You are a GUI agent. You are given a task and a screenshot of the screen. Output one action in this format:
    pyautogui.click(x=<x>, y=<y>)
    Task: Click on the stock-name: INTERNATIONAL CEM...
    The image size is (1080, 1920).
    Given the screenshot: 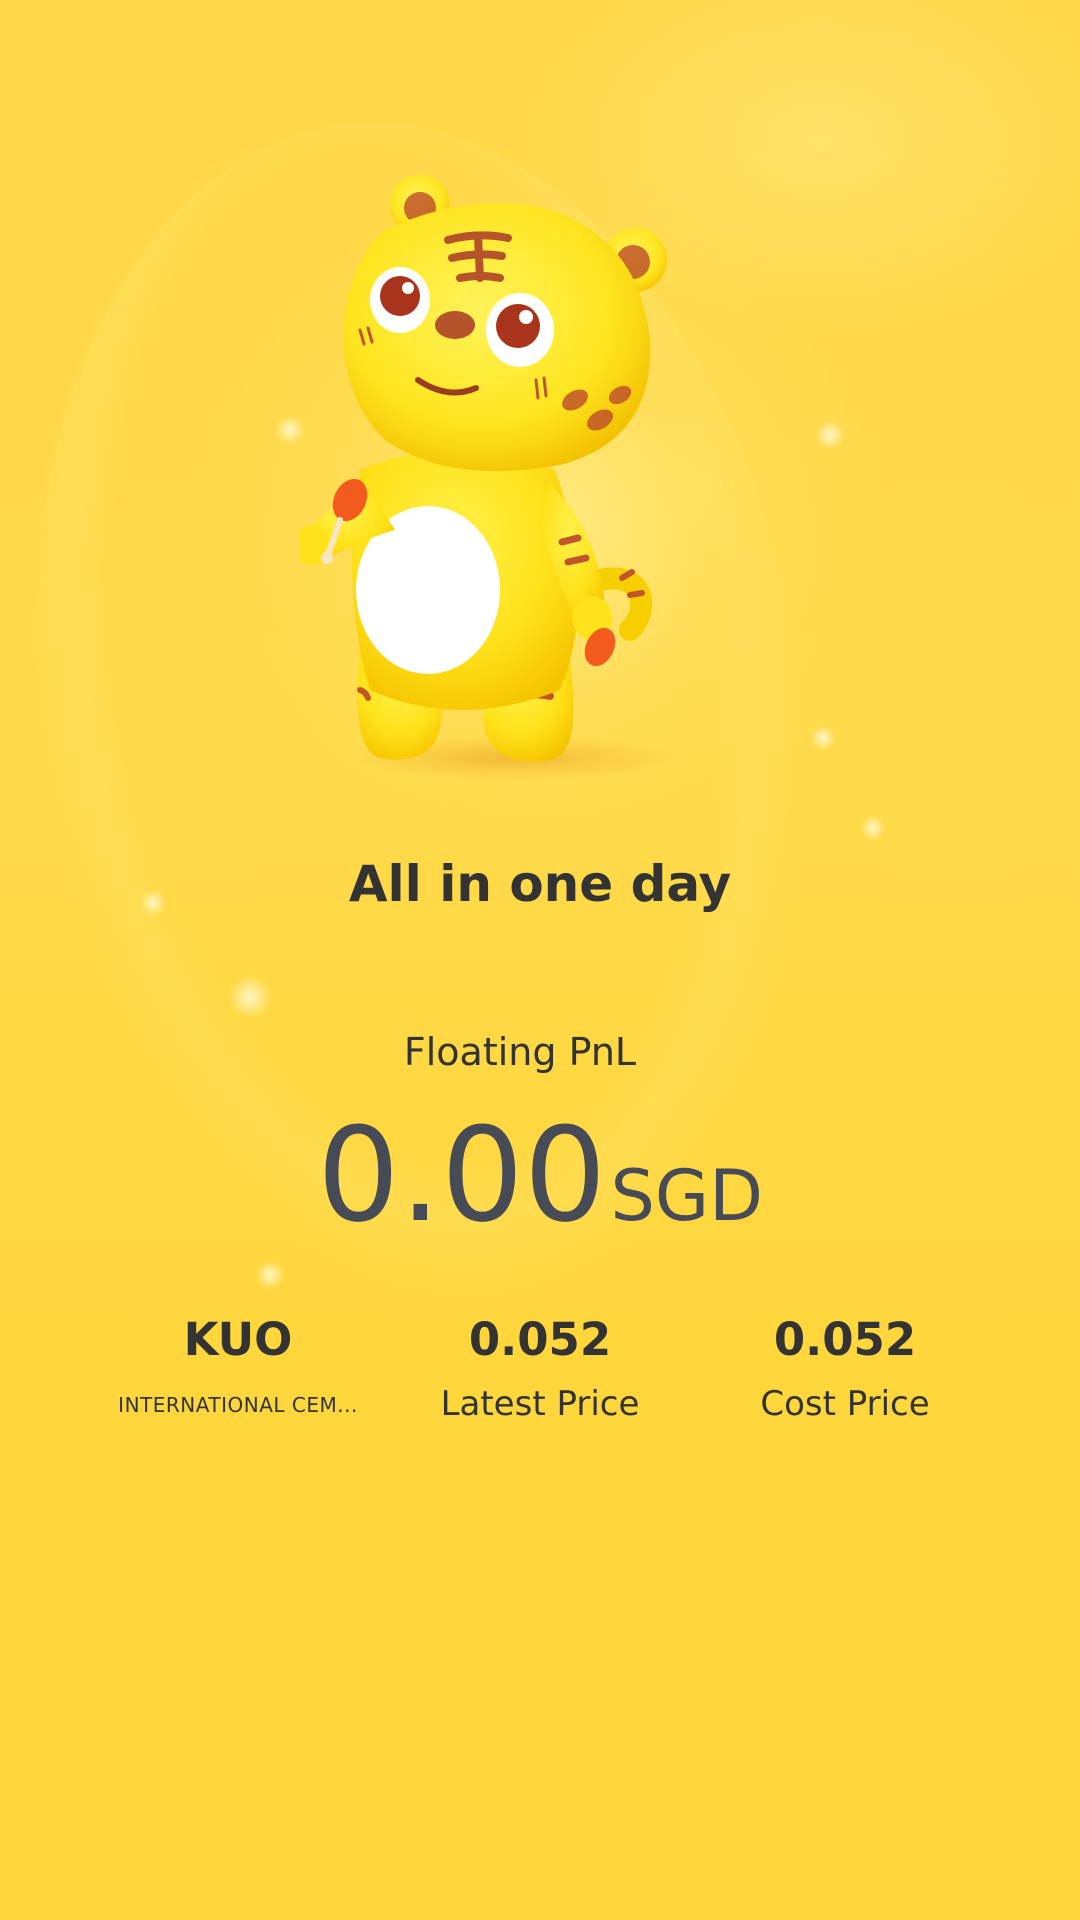 What is the action you would take?
    pyautogui.click(x=238, y=1405)
    